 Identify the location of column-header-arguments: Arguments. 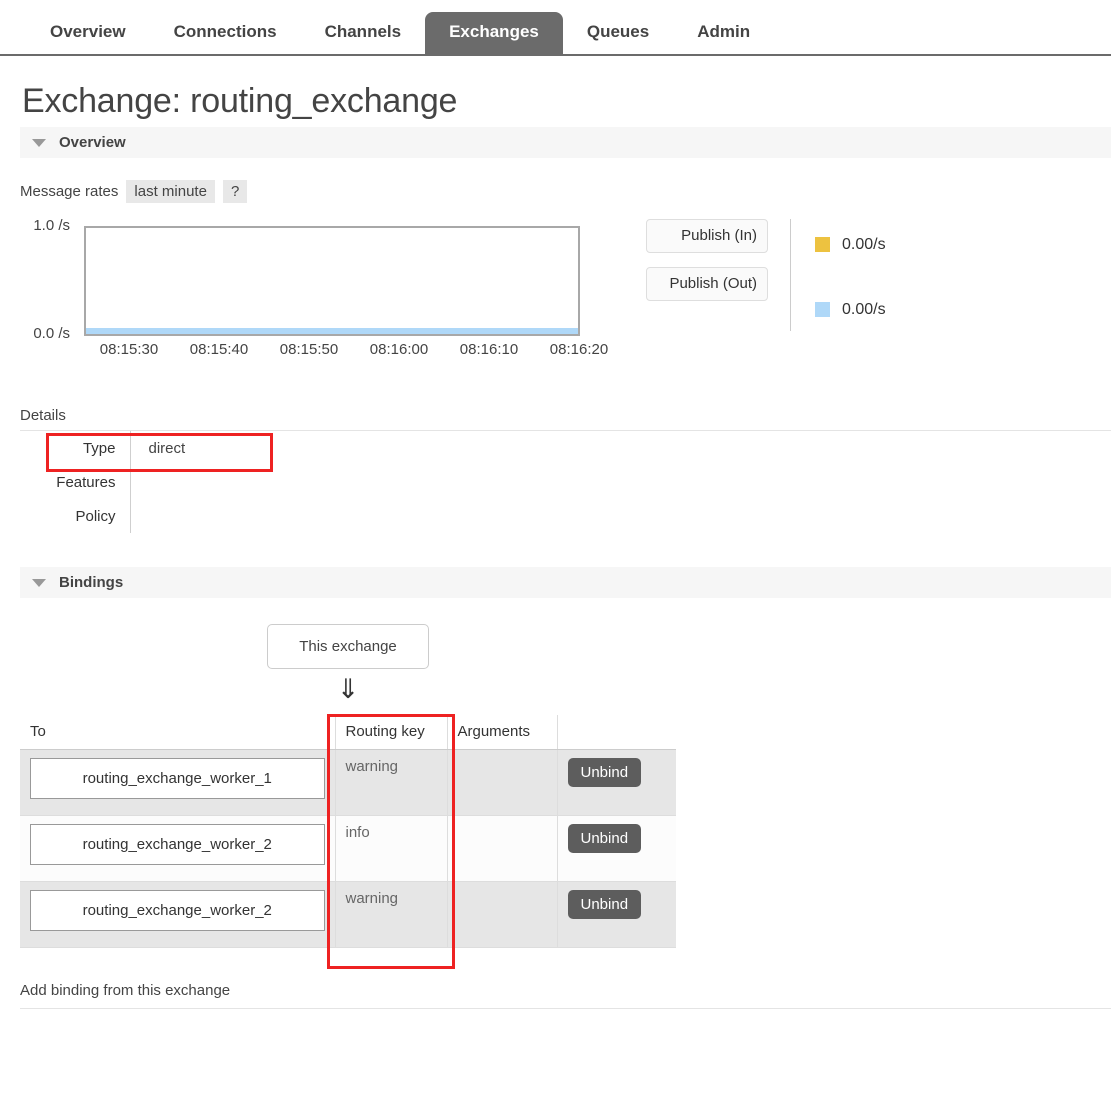
(502, 732).